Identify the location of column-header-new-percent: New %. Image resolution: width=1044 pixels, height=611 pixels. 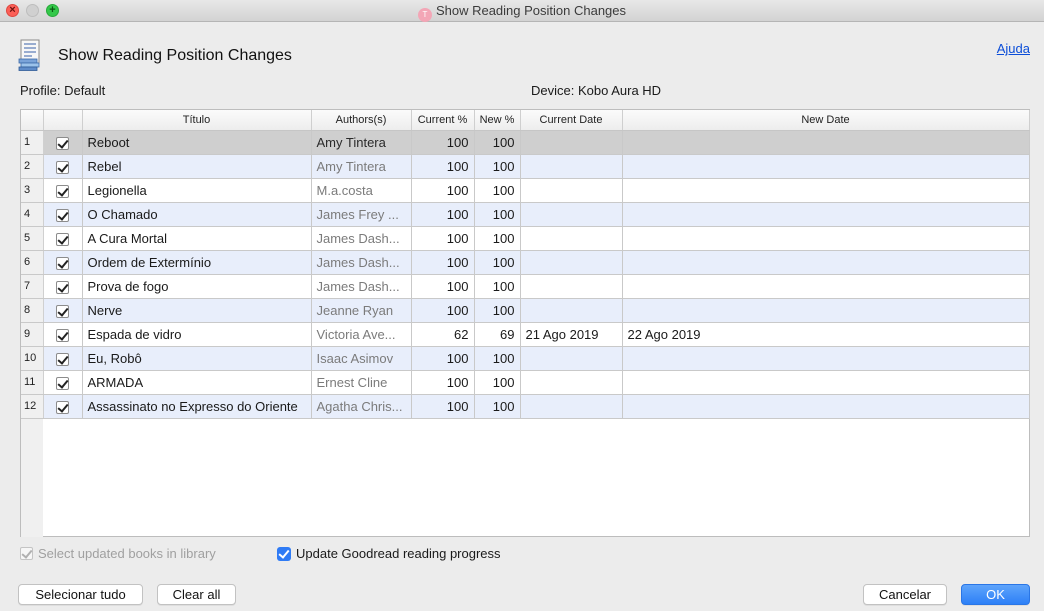
(497, 120).